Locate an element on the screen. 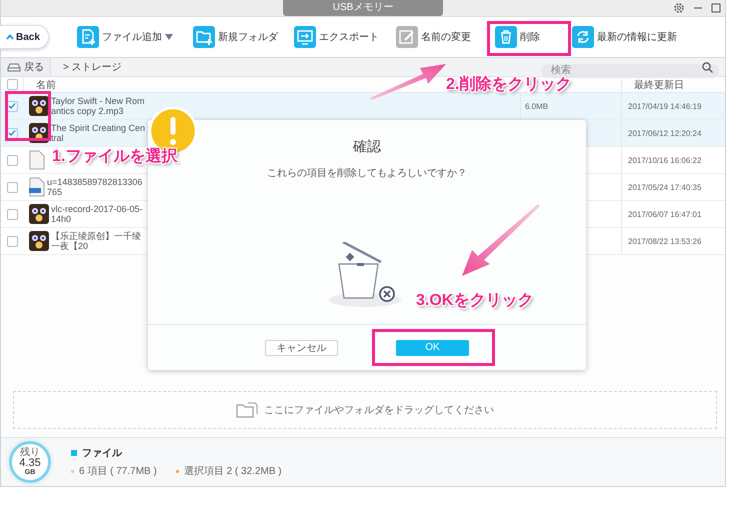 The width and height of the screenshot is (730, 510). back-button: 戻る is located at coordinates (26, 67).